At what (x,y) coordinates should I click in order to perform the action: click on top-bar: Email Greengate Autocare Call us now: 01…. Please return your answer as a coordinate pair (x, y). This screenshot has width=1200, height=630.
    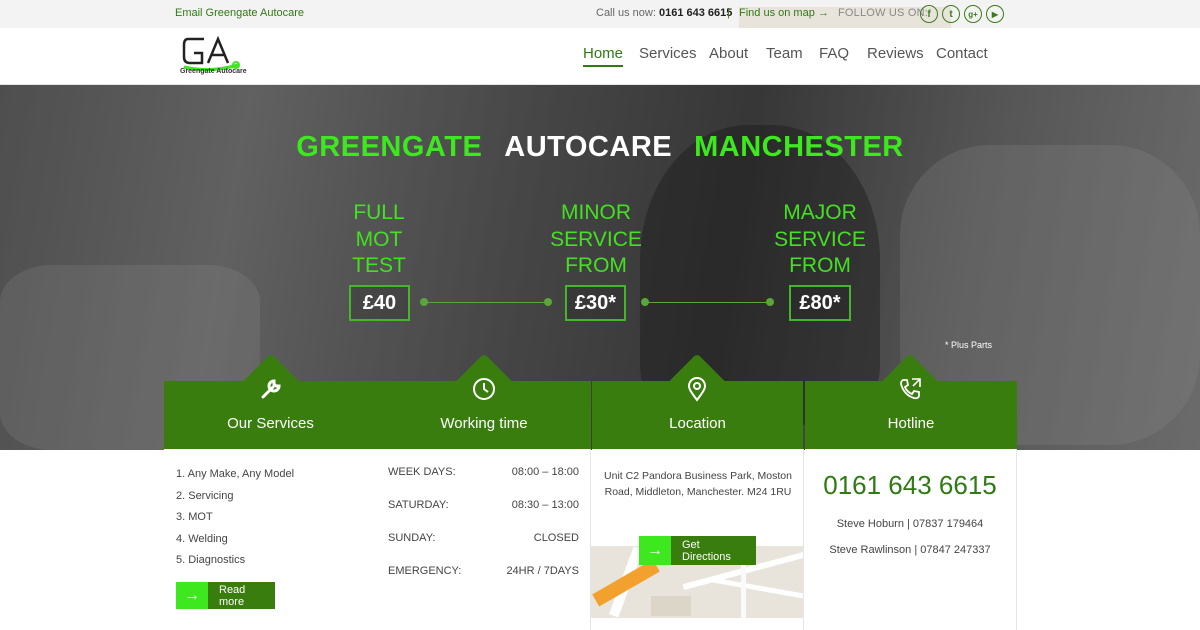
    Looking at the image, I should click on (600, 39).